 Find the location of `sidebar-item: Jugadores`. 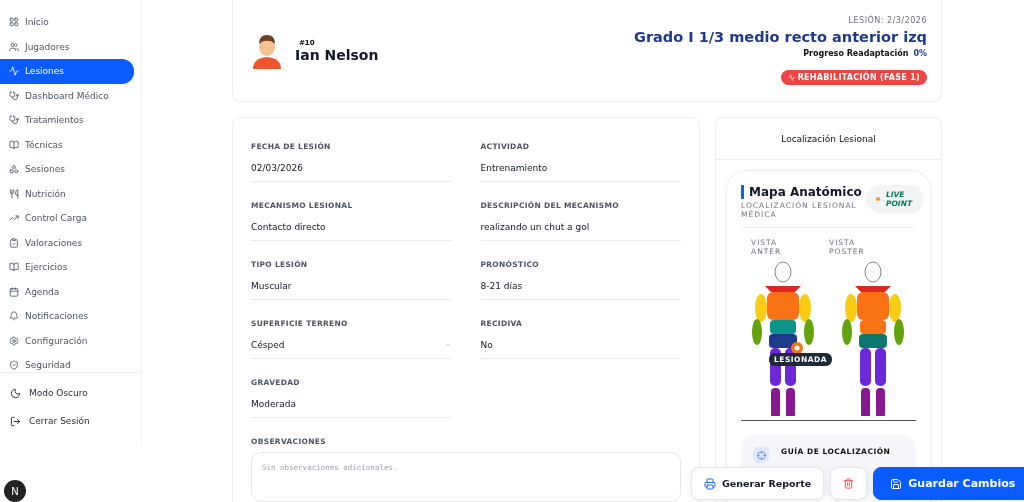

sidebar-item: Jugadores is located at coordinates (67, 46).